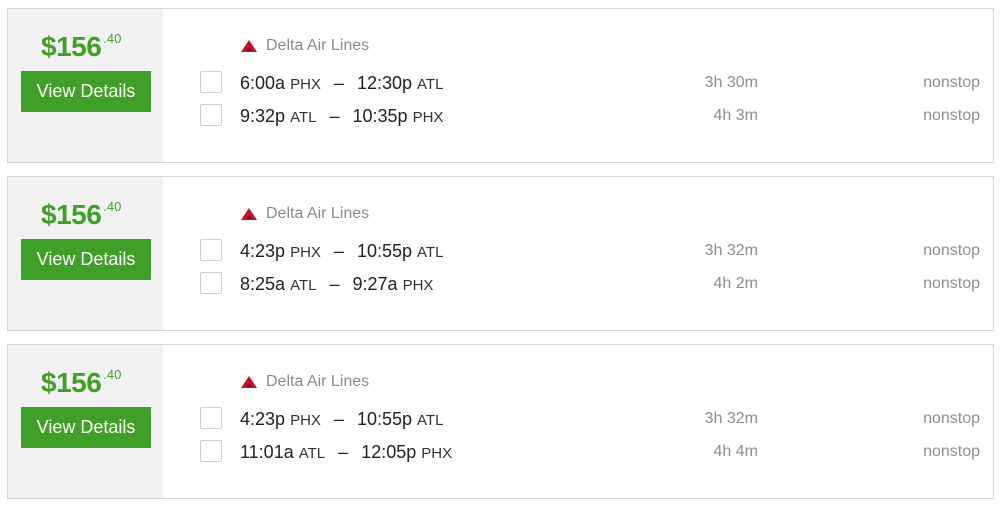  I want to click on arrive-time: 9:27a, so click(375, 284).